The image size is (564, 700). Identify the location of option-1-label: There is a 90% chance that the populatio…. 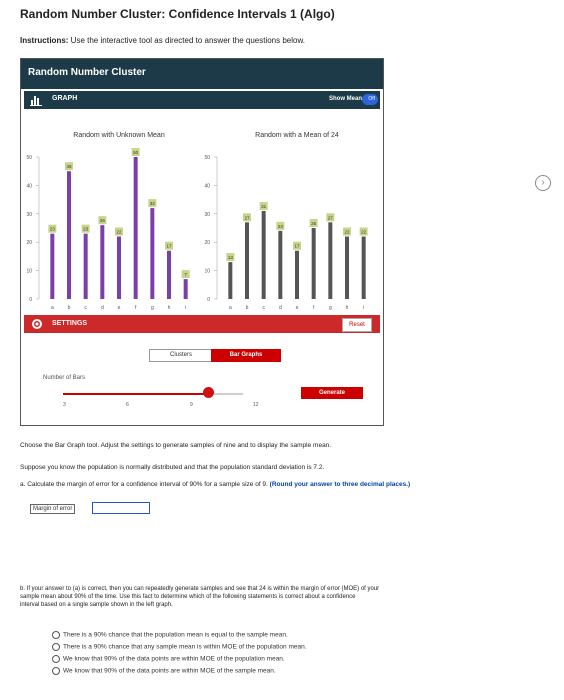
(175, 635).